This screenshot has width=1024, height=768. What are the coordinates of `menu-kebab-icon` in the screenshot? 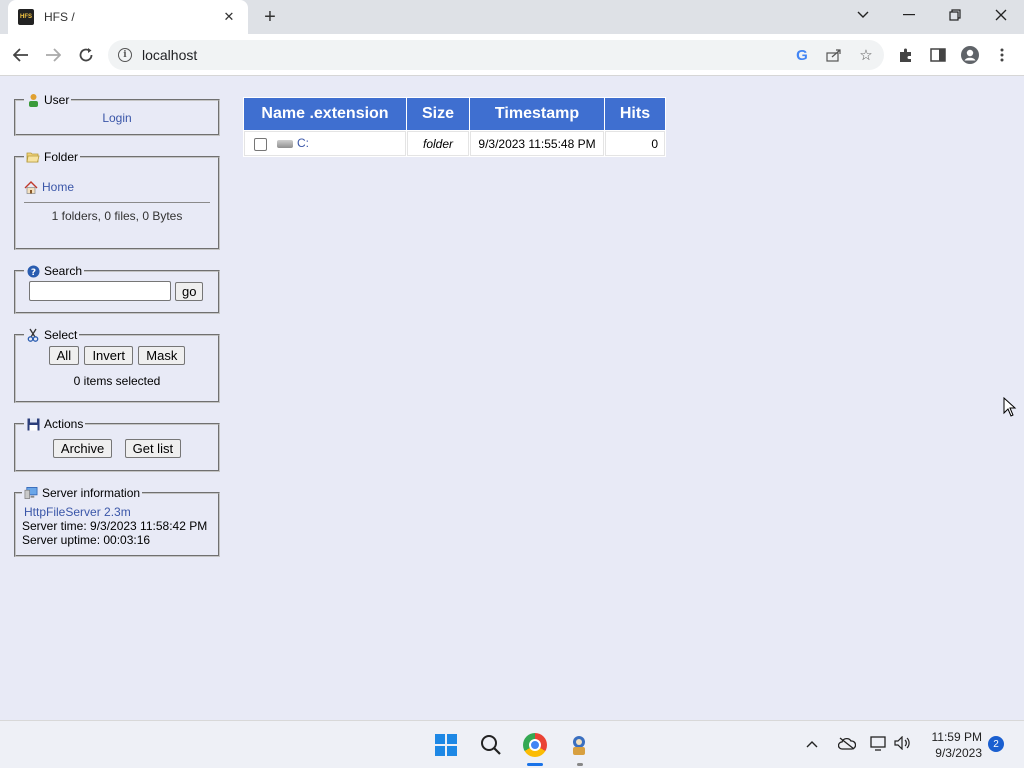 It's located at (1002, 55).